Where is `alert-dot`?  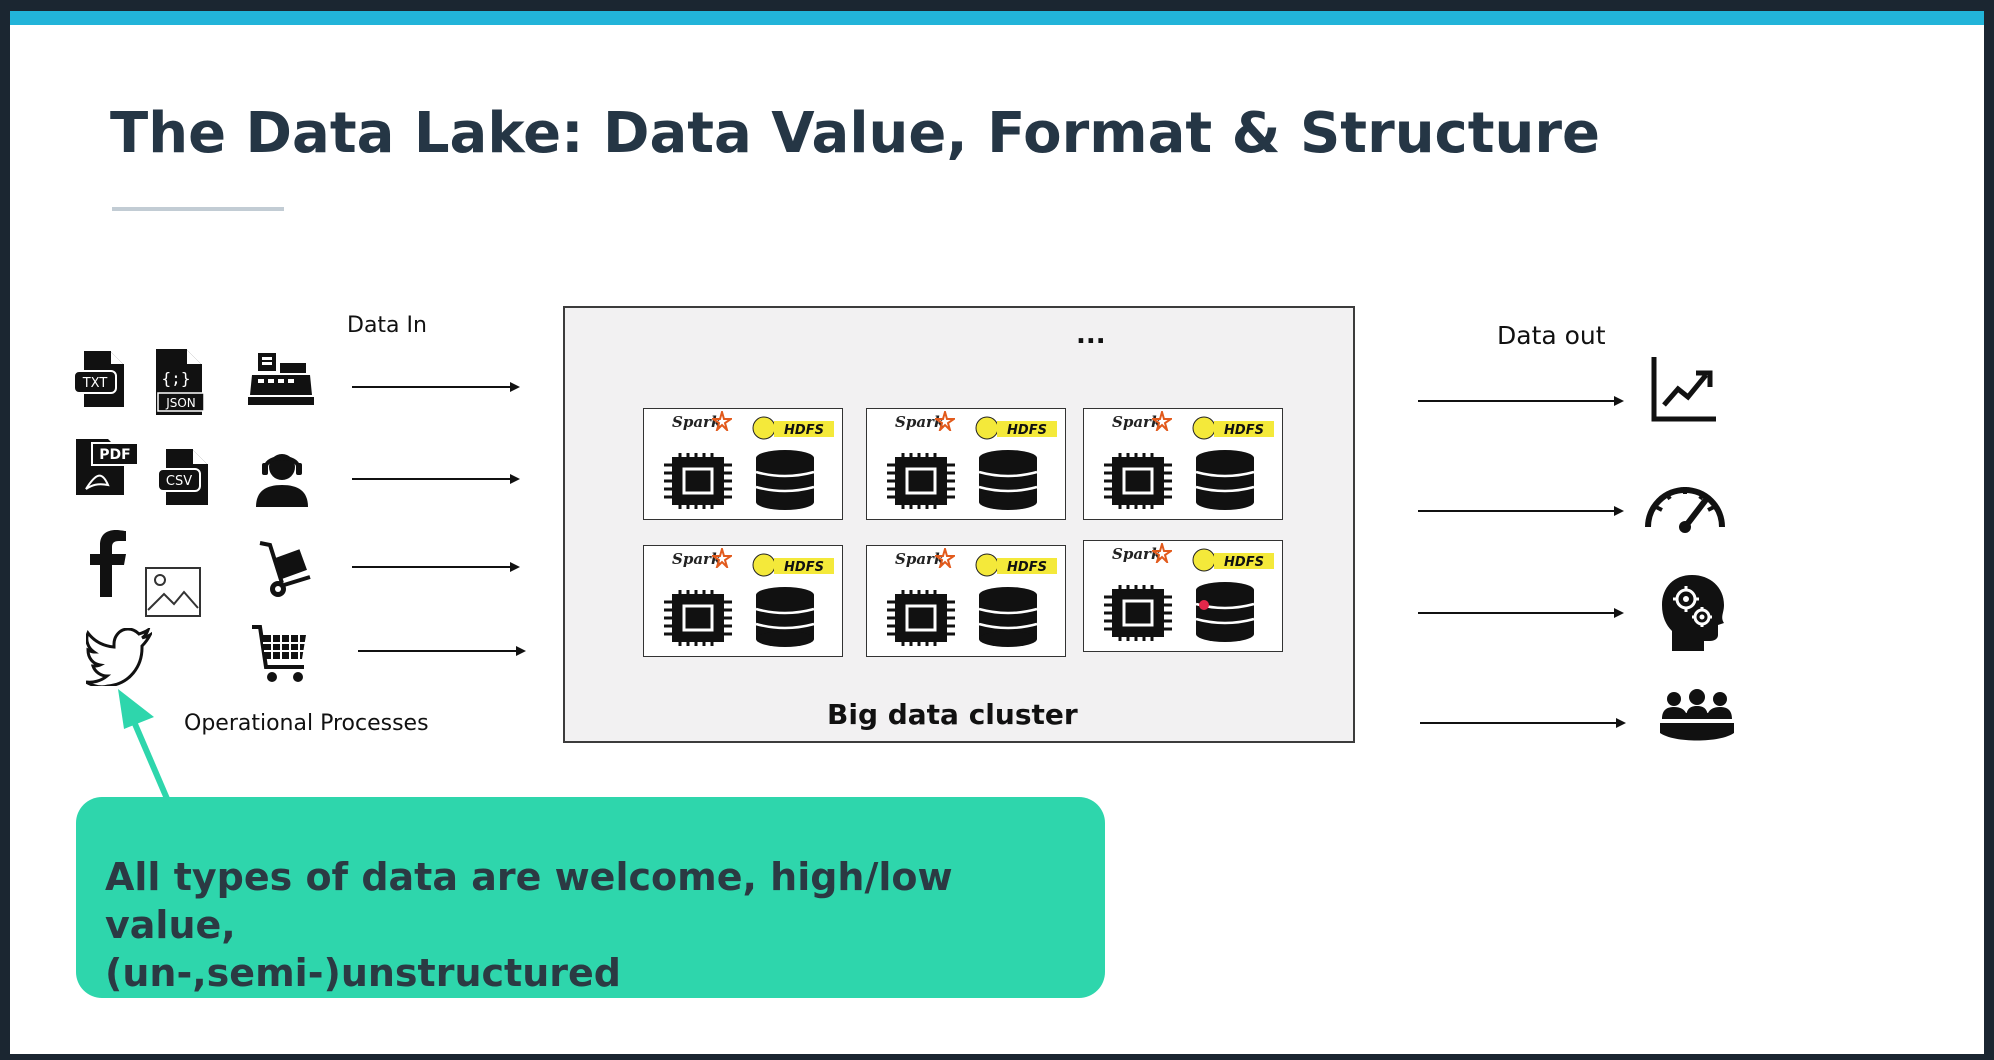 alert-dot is located at coordinates (1204, 605).